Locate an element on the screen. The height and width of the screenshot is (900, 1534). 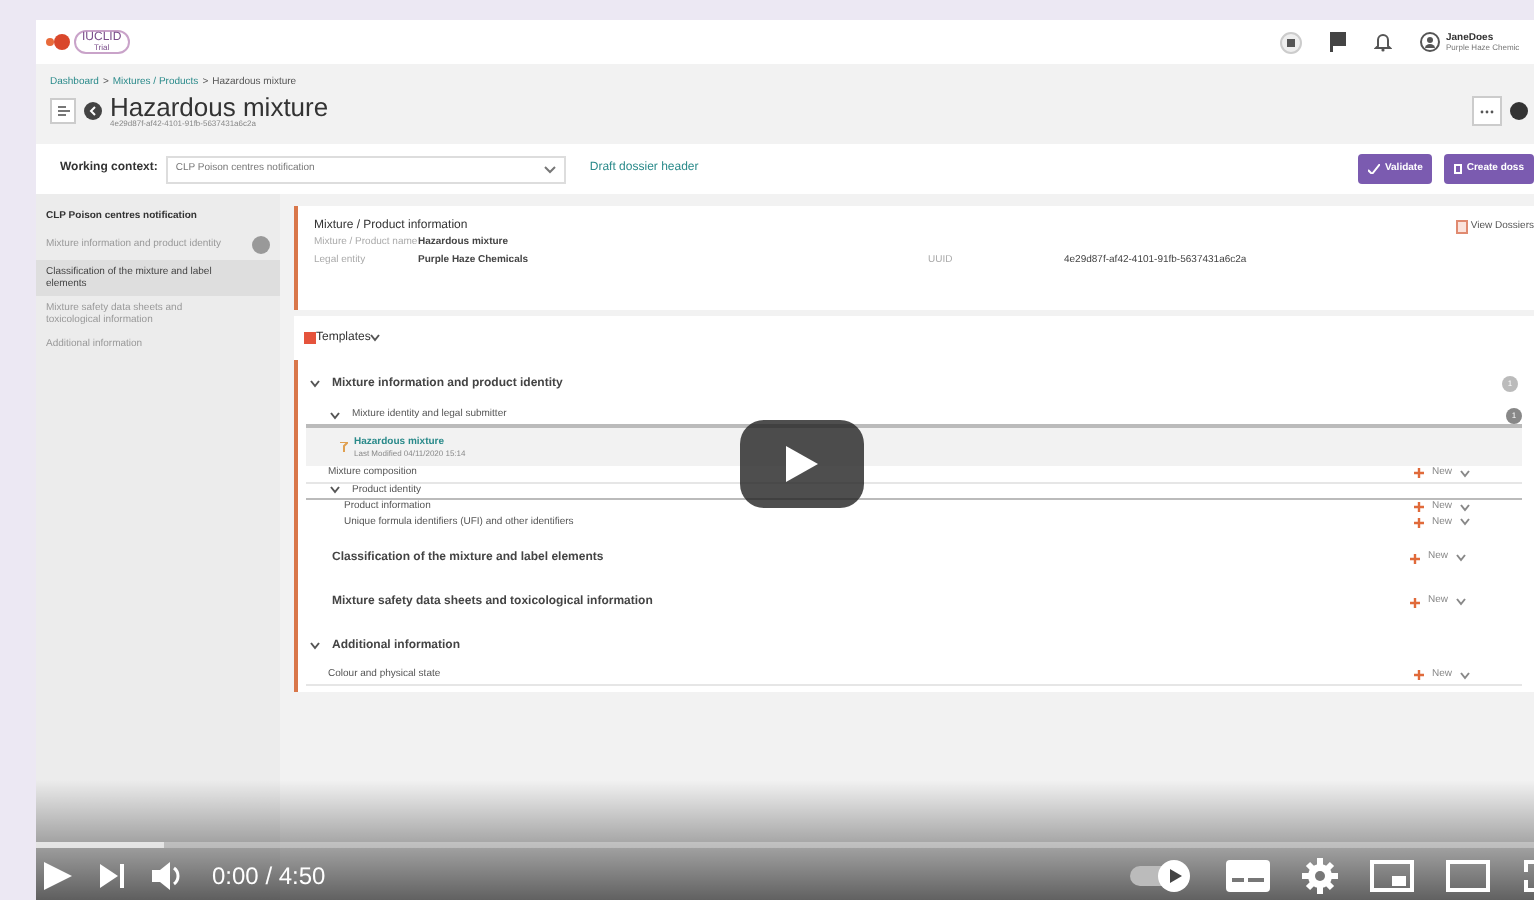
grid-icon is located at coordinates (1291, 42).